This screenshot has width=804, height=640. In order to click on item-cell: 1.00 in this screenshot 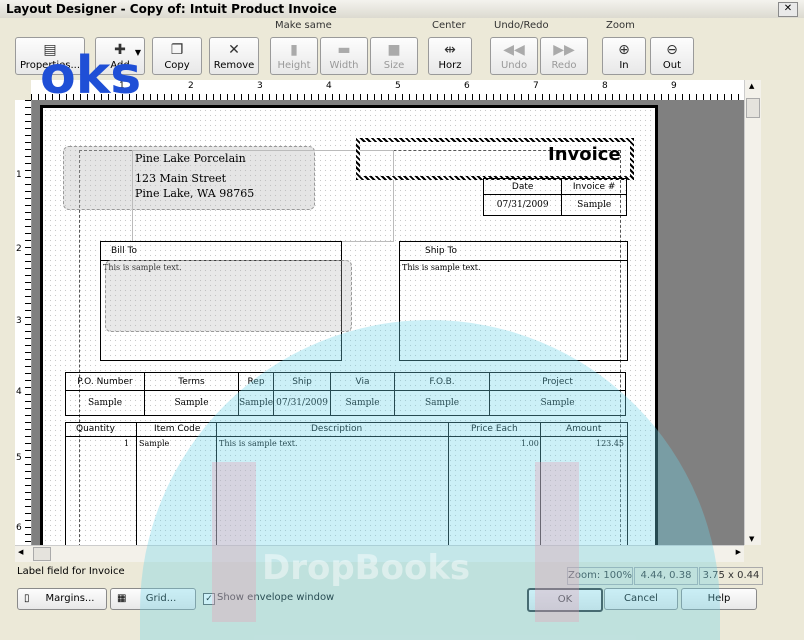, I will do `click(530, 443)`.